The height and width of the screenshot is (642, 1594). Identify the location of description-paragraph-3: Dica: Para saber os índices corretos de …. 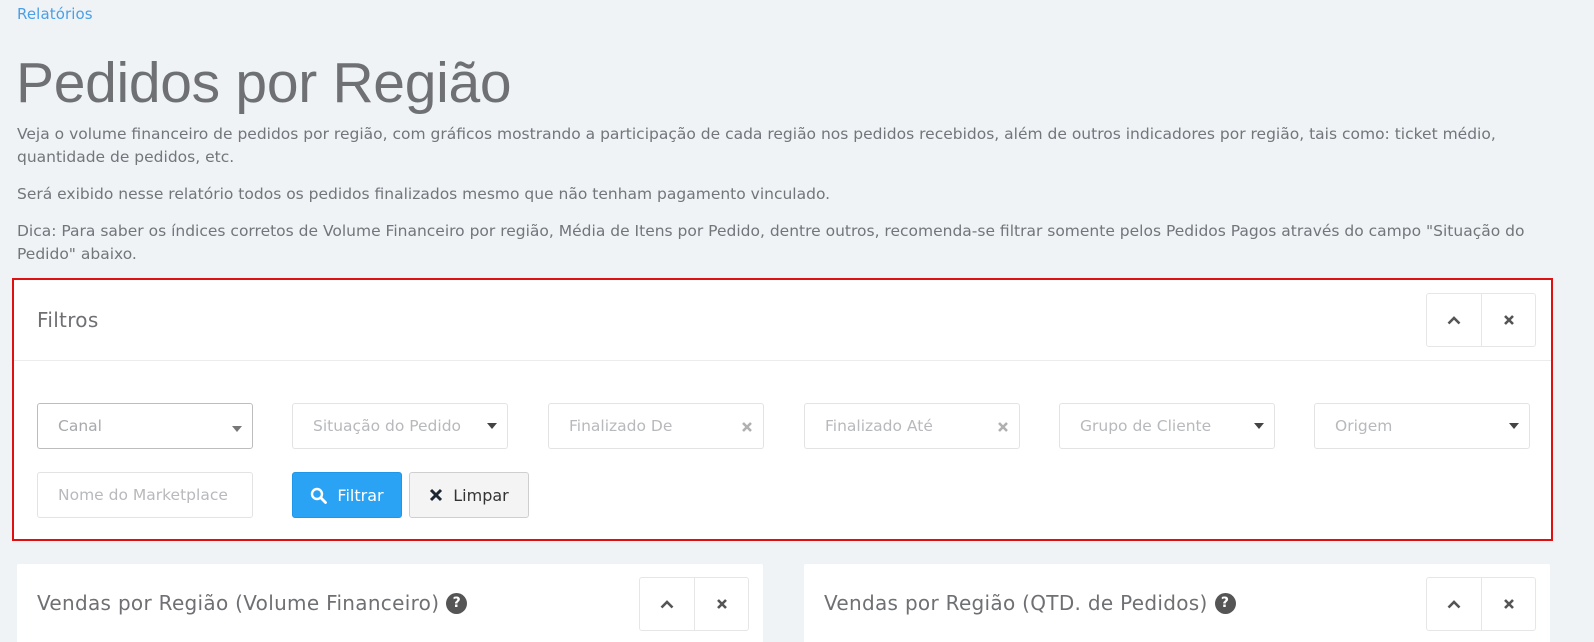
(771, 242).